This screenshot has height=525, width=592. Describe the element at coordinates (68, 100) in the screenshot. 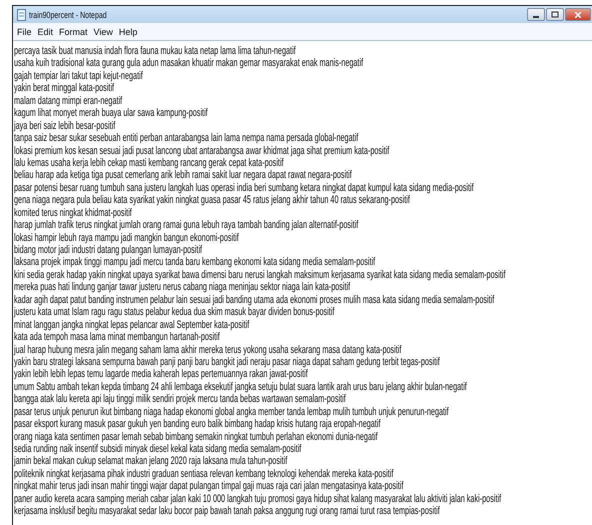

I see `text-line: malam datang mimpi eran-negatif` at that location.